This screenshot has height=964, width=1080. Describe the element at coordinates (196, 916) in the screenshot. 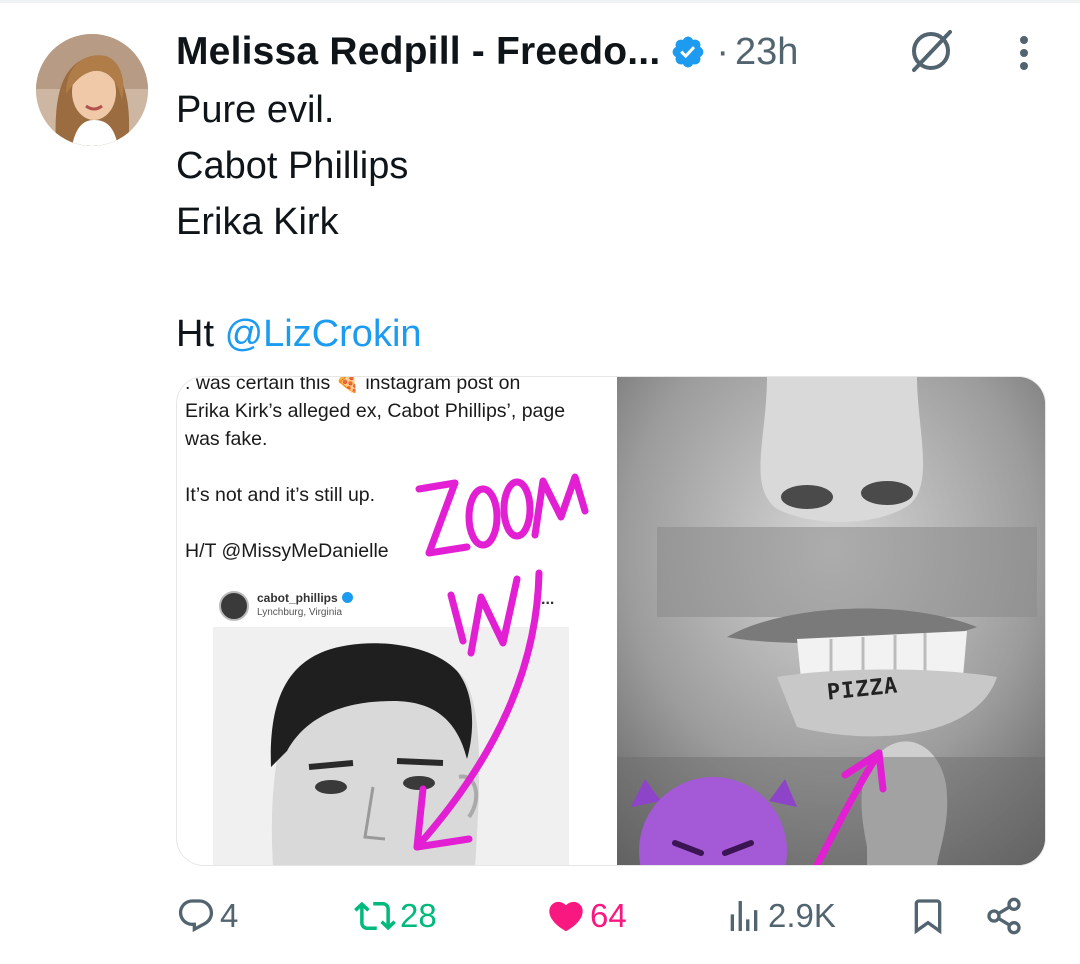

I see `reply-icon` at that location.